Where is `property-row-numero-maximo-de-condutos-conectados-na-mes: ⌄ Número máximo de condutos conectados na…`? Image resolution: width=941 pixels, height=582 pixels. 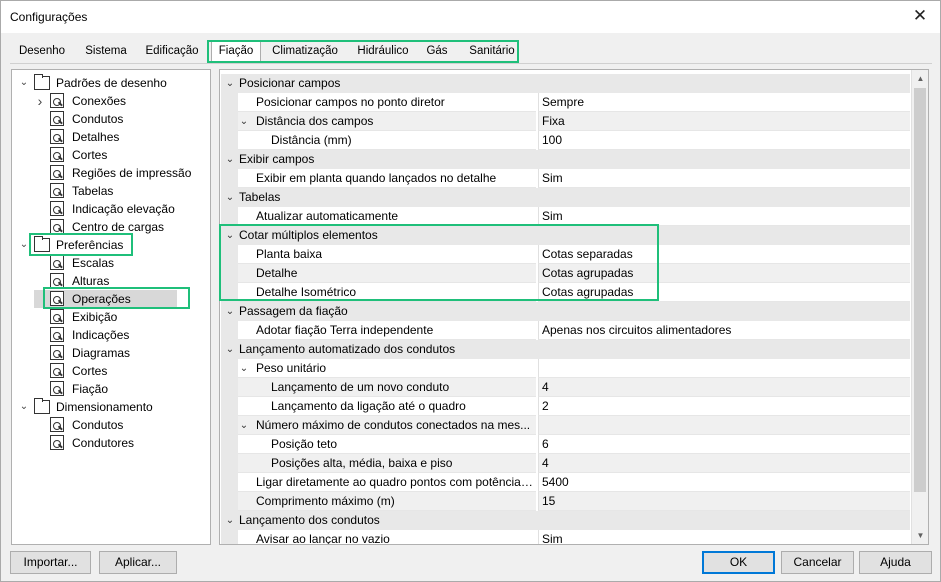 property-row-numero-maximo-de-condutos-conectados-na-mes: ⌄ Número máximo de condutos conectados na… is located at coordinates (565, 425).